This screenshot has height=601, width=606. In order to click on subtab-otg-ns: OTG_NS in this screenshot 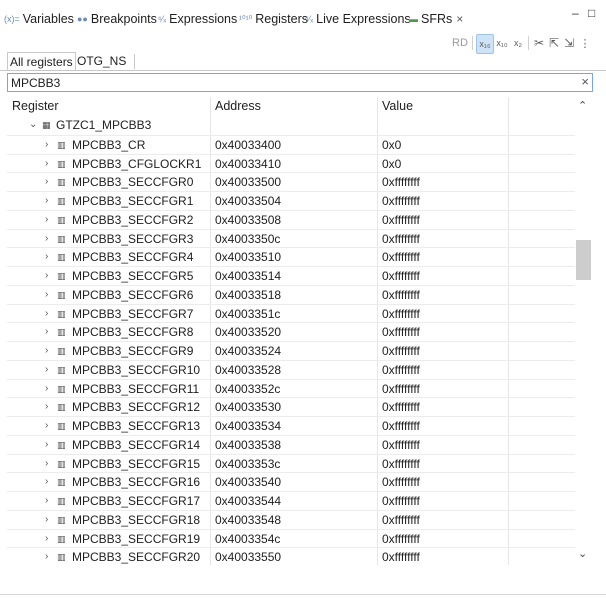, I will do `click(101, 61)`.